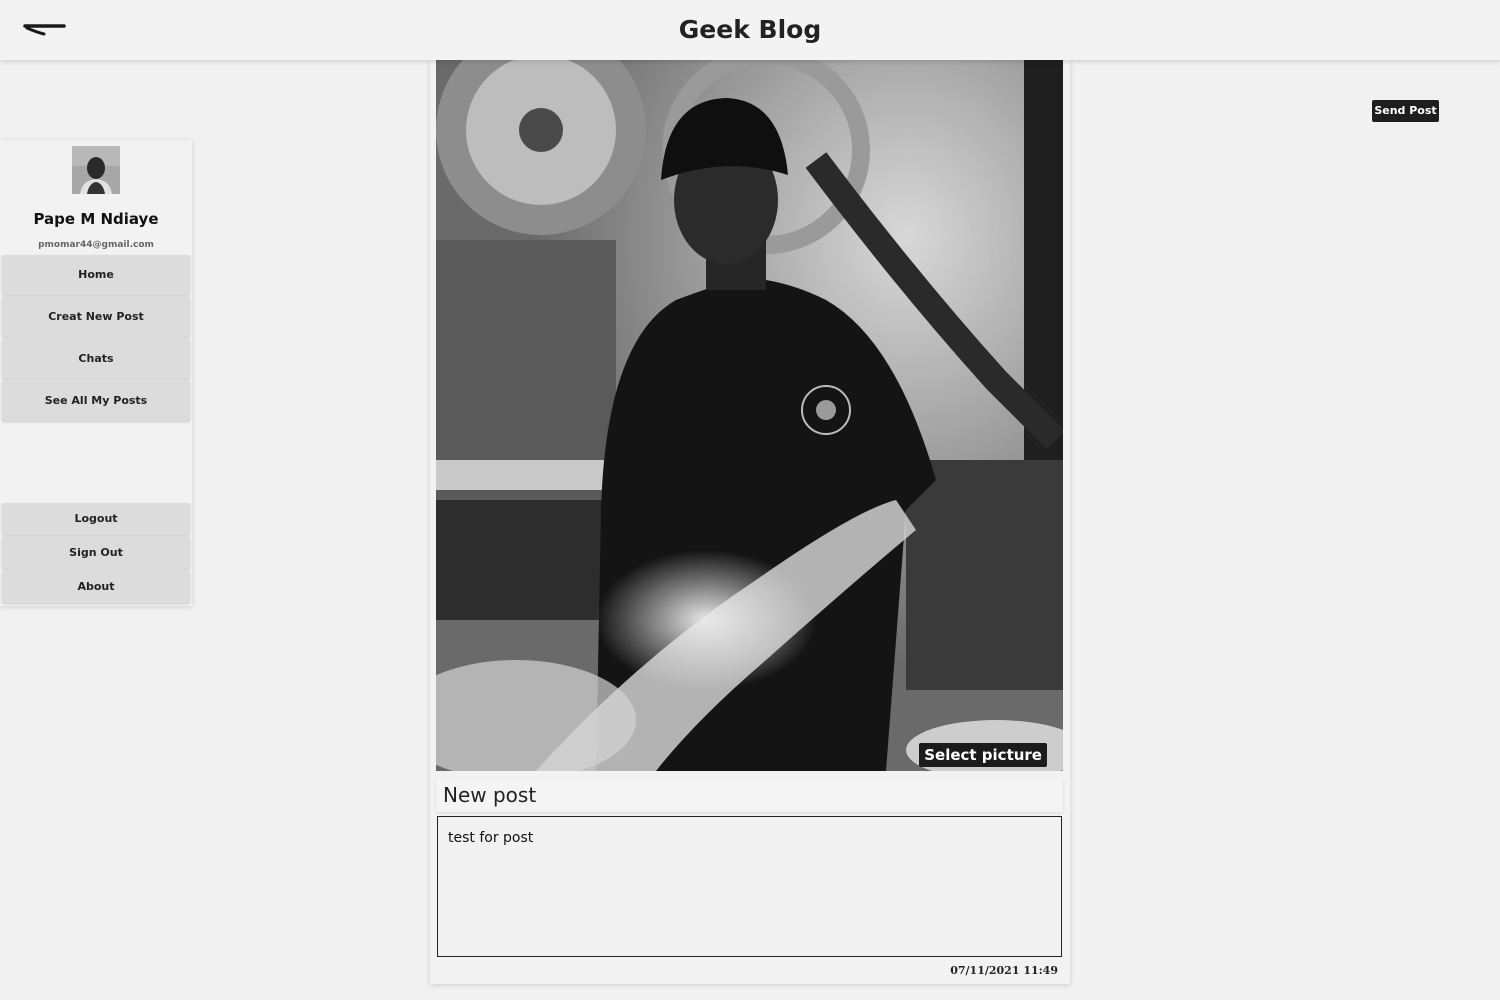  What do you see at coordinates (983, 755) in the screenshot?
I see `select-picture-button: Select picture` at bounding box center [983, 755].